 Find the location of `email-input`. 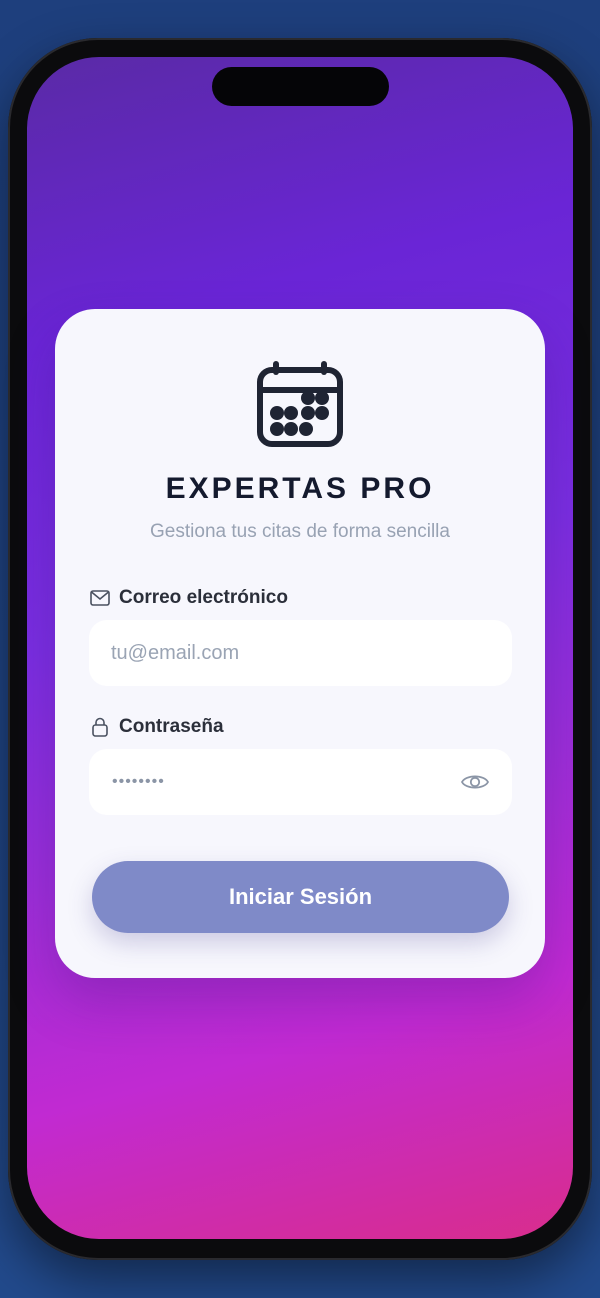

email-input is located at coordinates (300, 653).